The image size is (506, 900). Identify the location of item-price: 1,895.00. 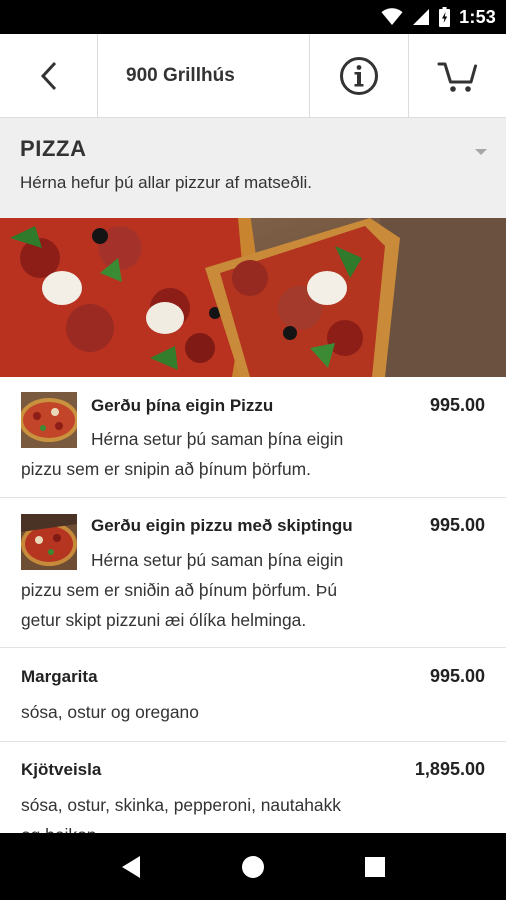
(449, 769).